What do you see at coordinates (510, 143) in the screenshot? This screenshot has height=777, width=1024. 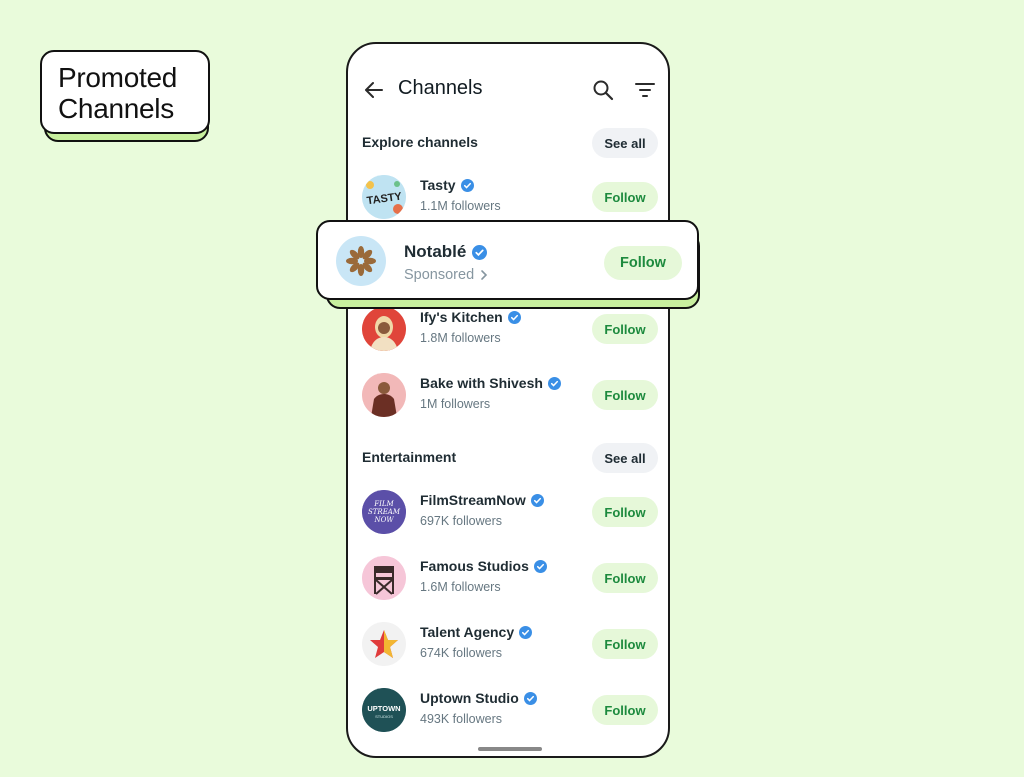 I see `section-explore-header: Explore channels See all` at bounding box center [510, 143].